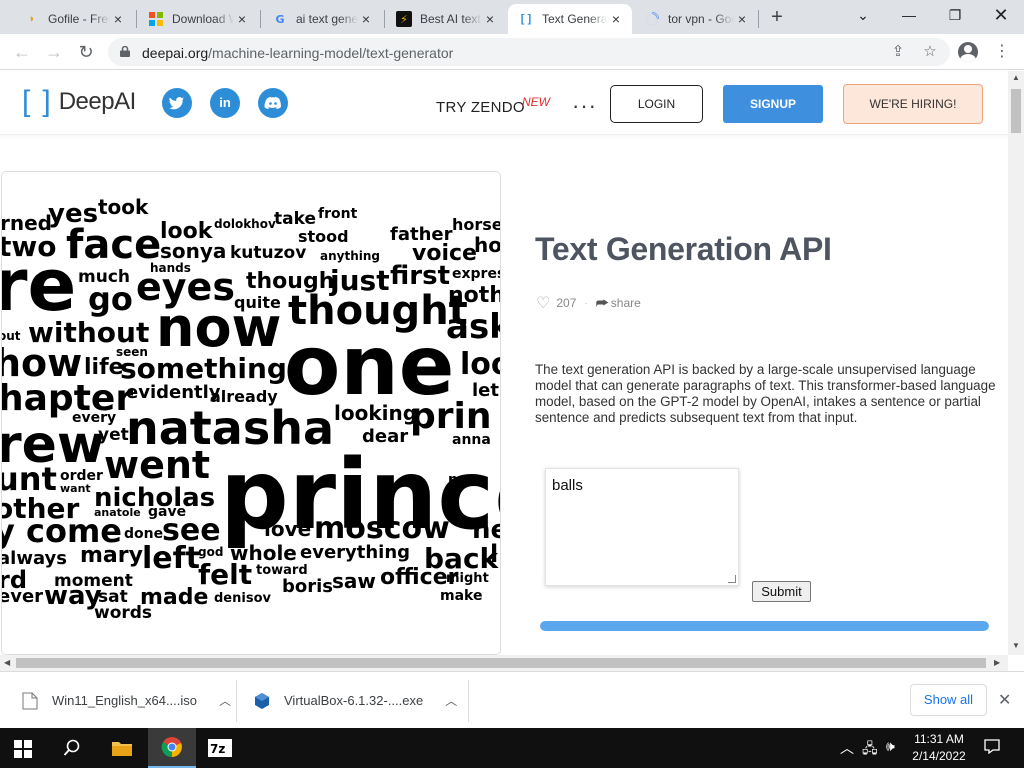 This screenshot has width=1024, height=768. I want to click on cloud-word: now, so click(218, 327).